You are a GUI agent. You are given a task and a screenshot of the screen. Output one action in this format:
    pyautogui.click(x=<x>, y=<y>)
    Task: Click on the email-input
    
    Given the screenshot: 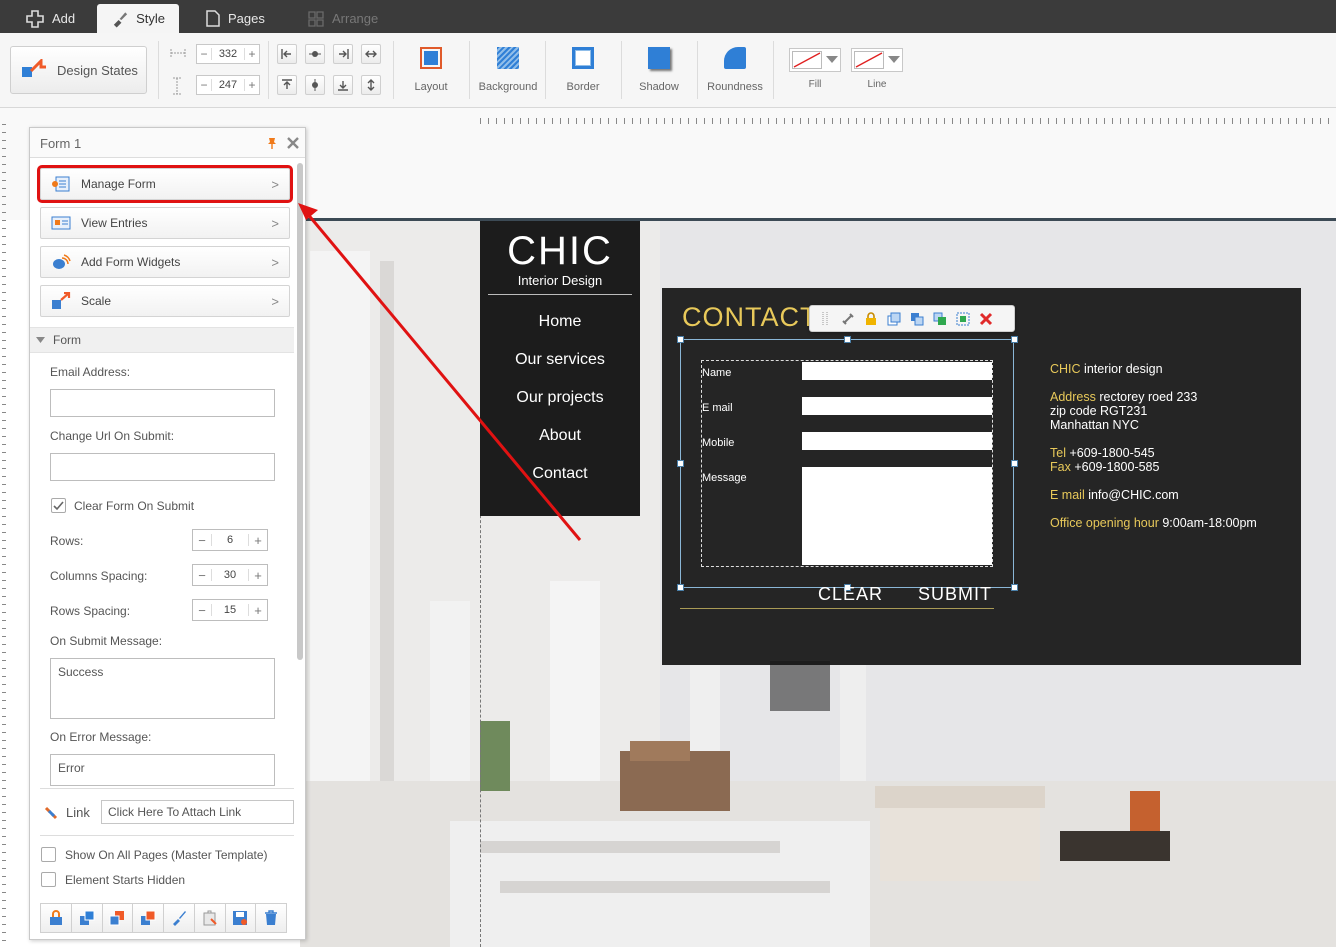 What is the action you would take?
    pyautogui.click(x=897, y=406)
    